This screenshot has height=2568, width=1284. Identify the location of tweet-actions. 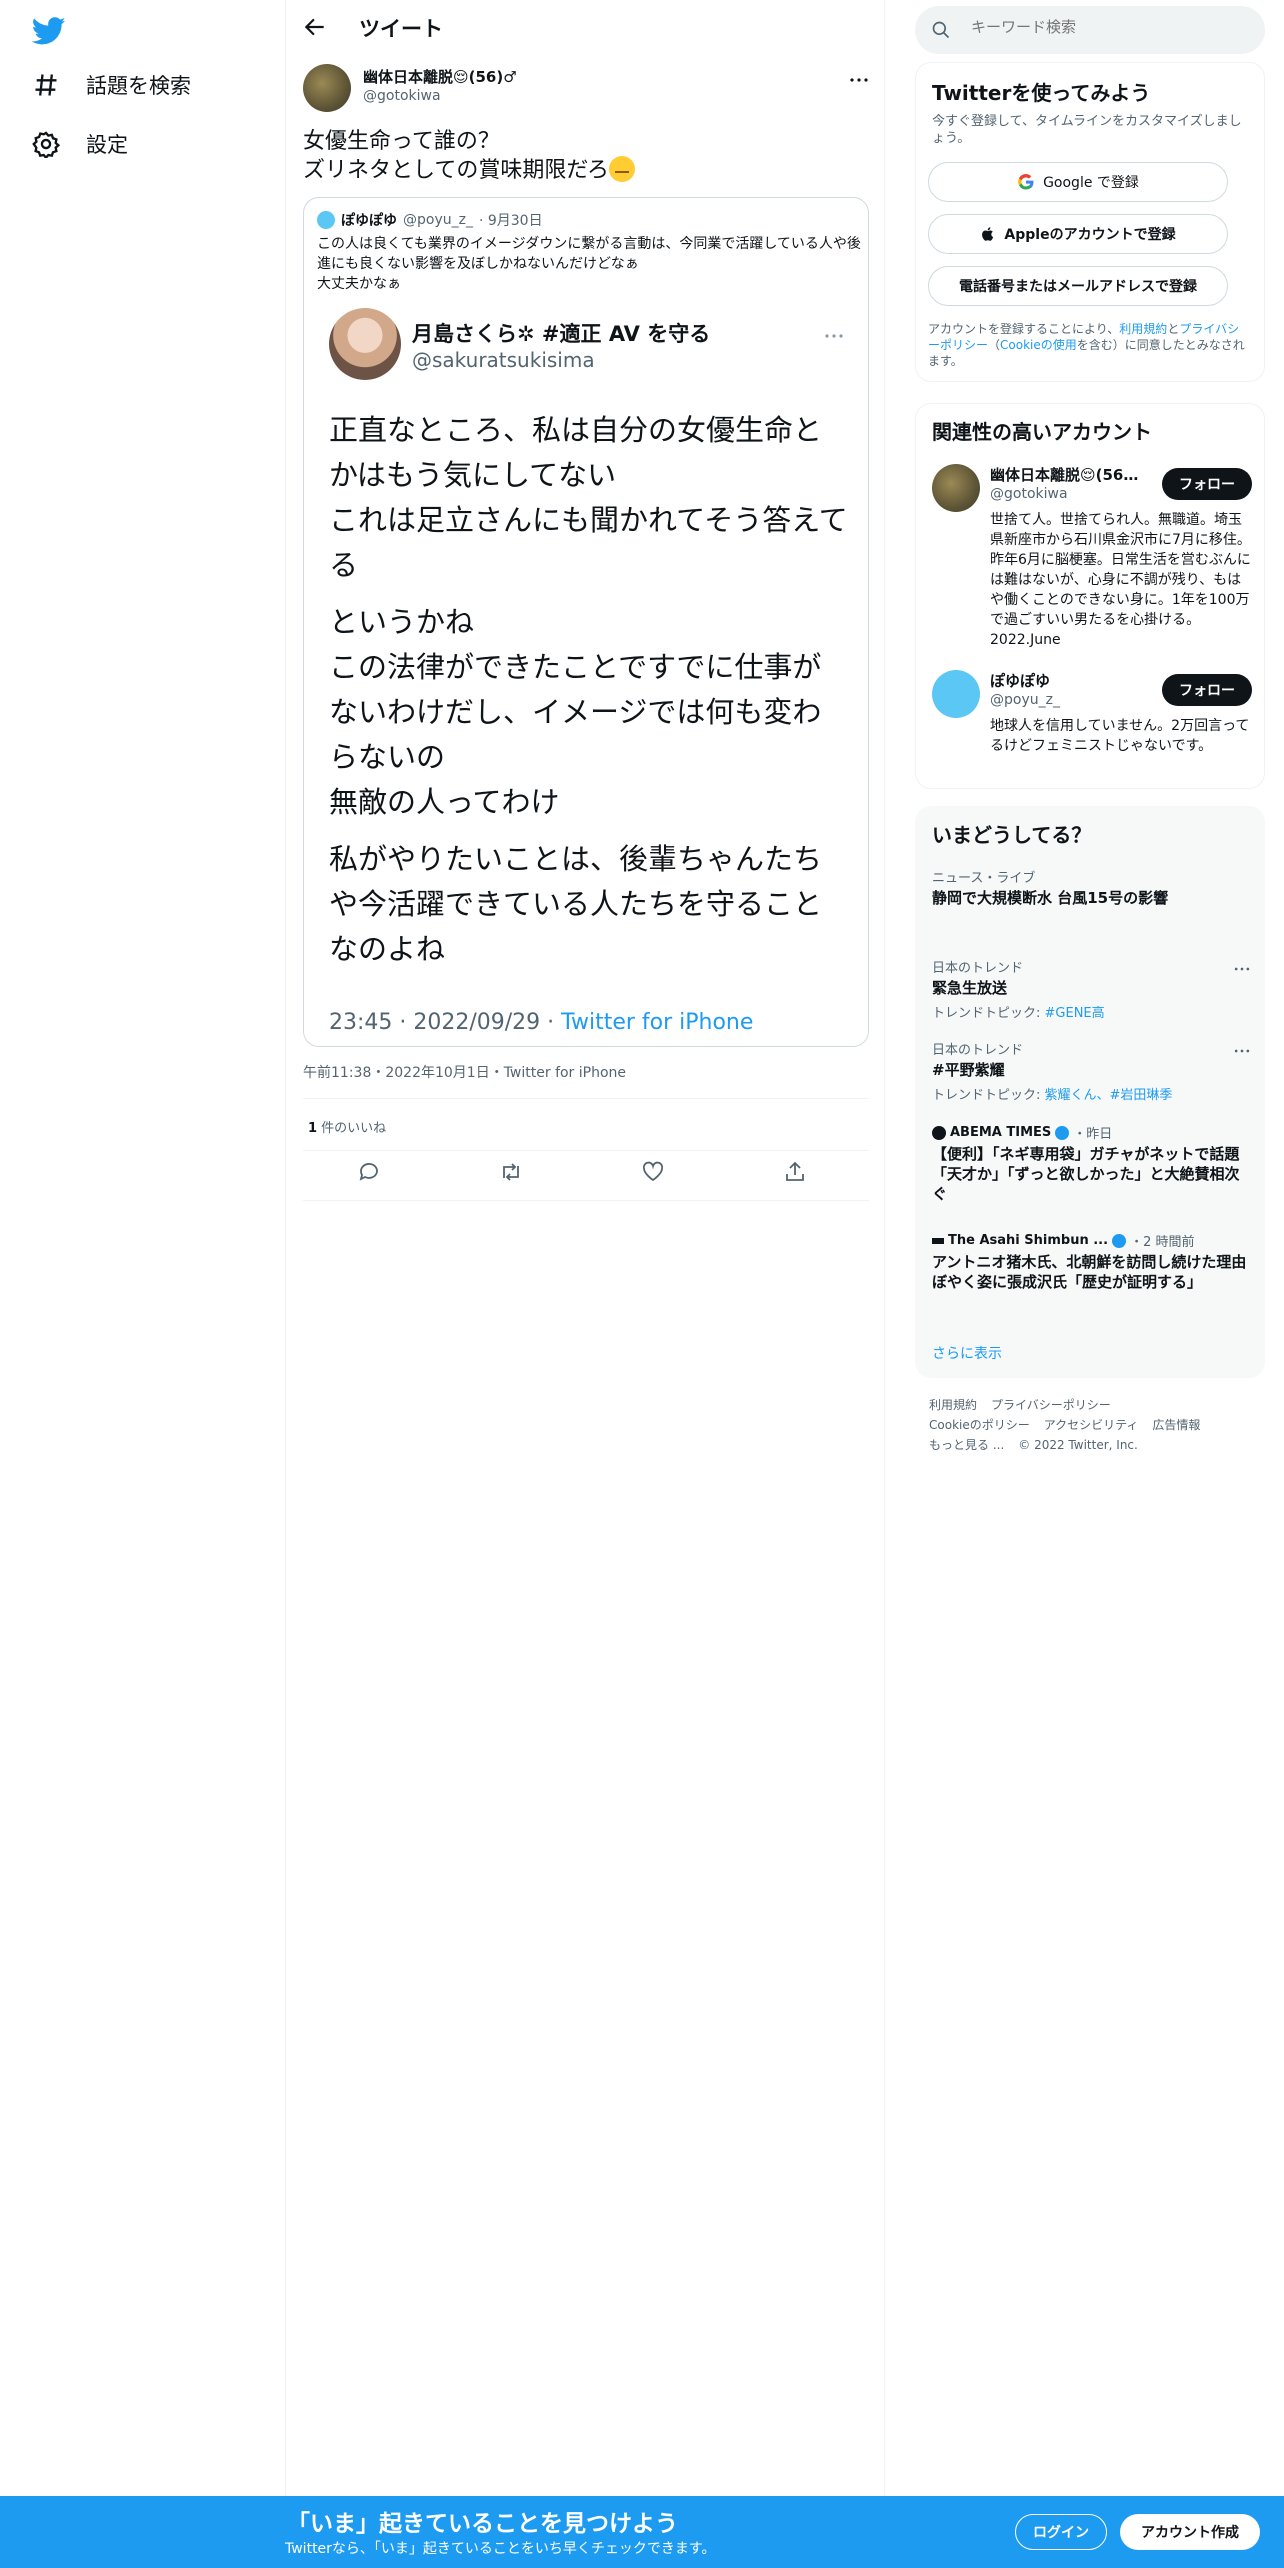
(586, 1176).